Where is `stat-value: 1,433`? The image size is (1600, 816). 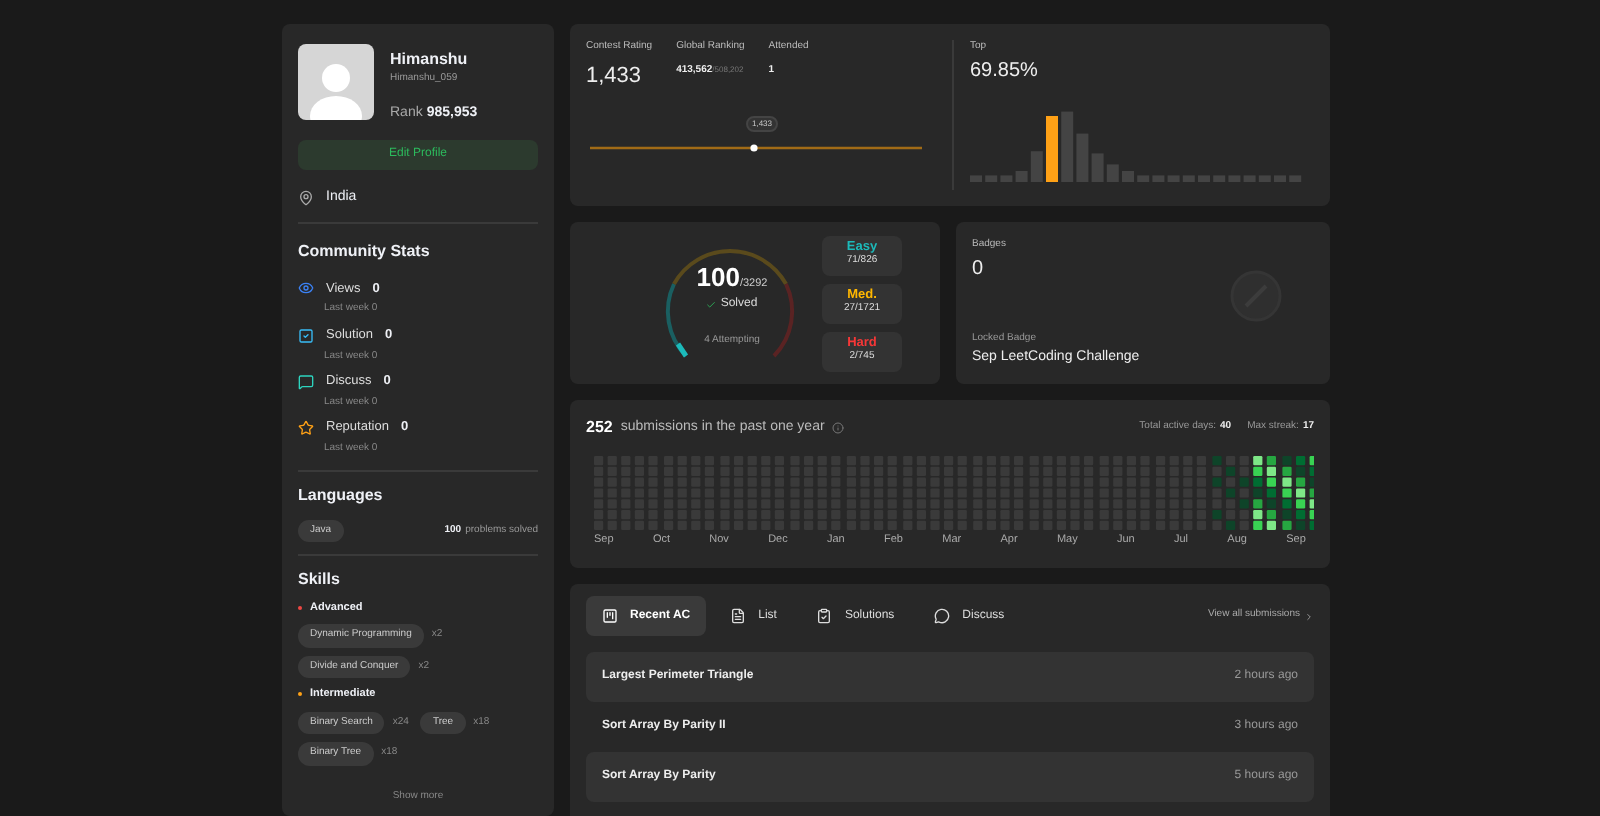 stat-value: 1,433 is located at coordinates (614, 76).